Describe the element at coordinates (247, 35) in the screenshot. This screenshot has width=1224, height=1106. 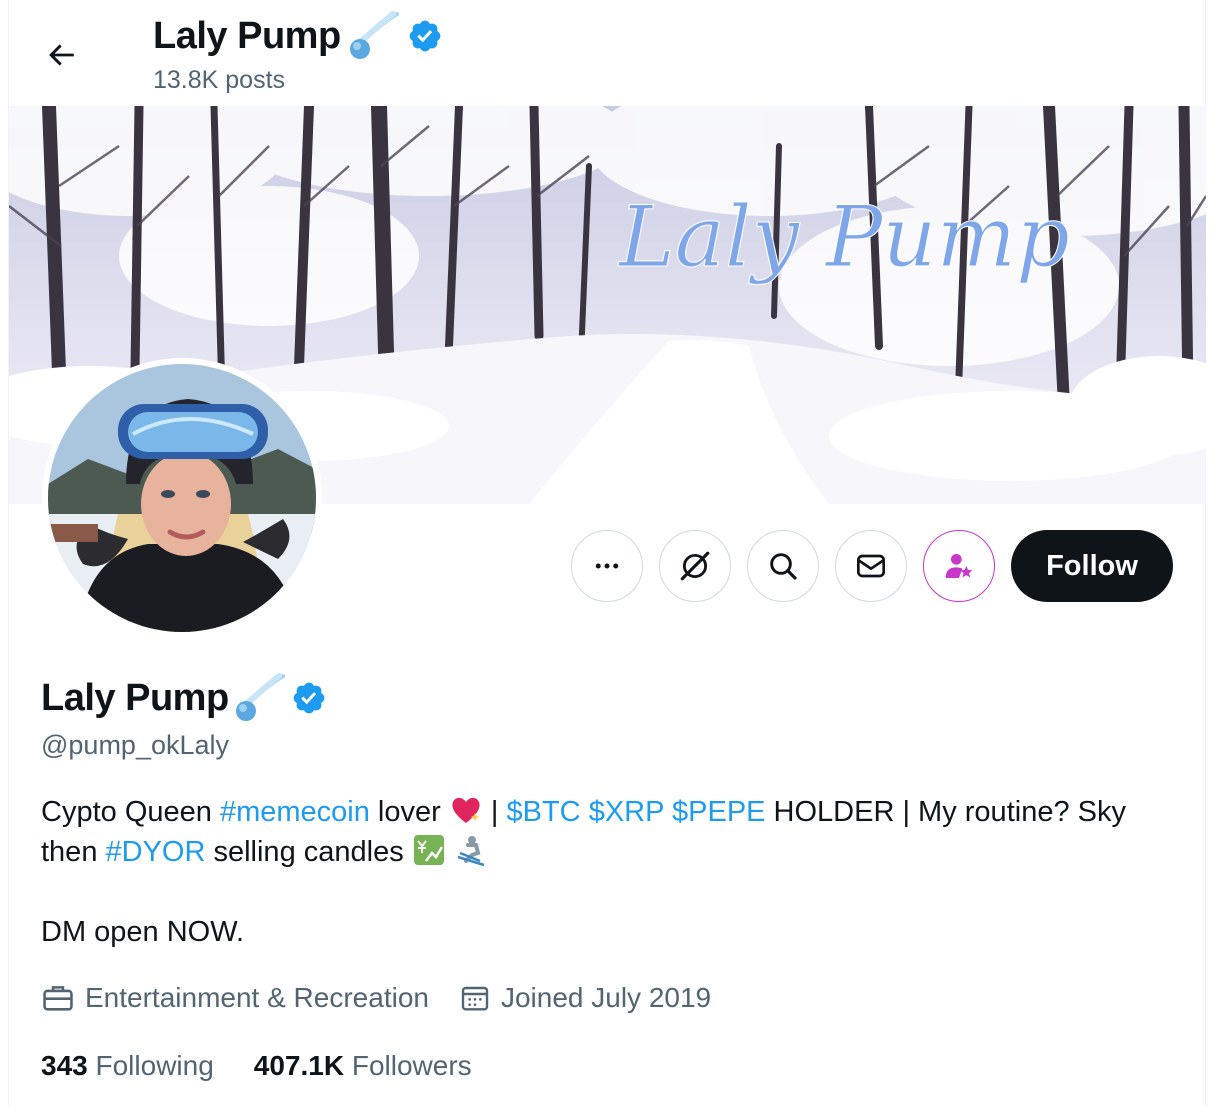
I see `header-display-name: Laly Pump` at that location.